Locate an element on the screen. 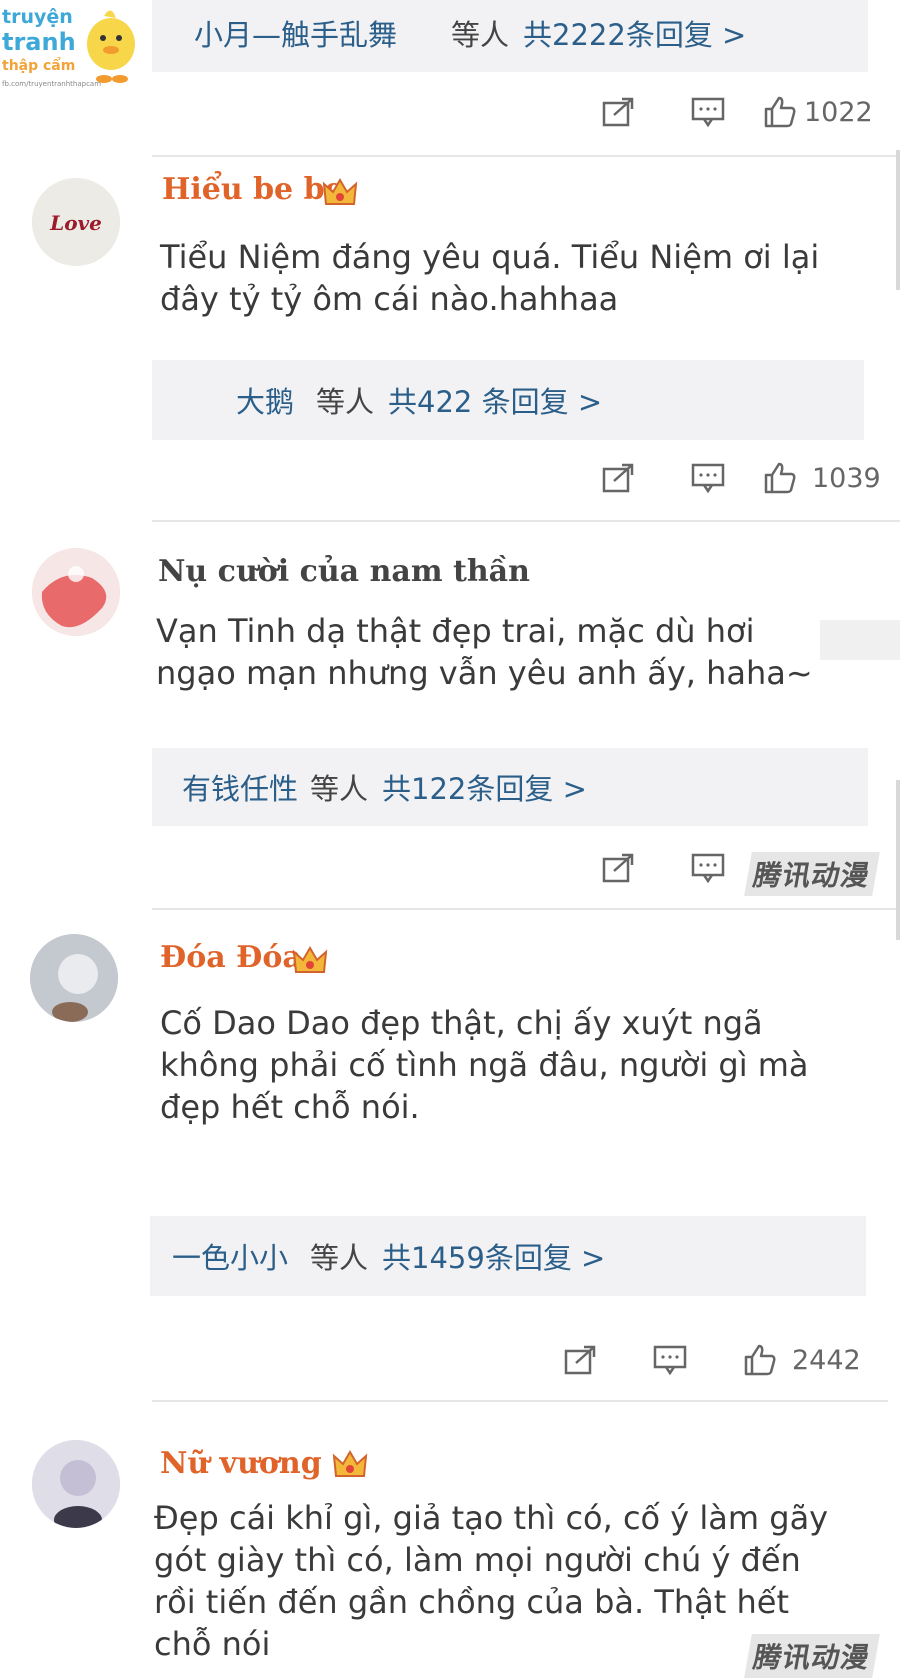  action-bar: 1022 is located at coordinates (736, 112).